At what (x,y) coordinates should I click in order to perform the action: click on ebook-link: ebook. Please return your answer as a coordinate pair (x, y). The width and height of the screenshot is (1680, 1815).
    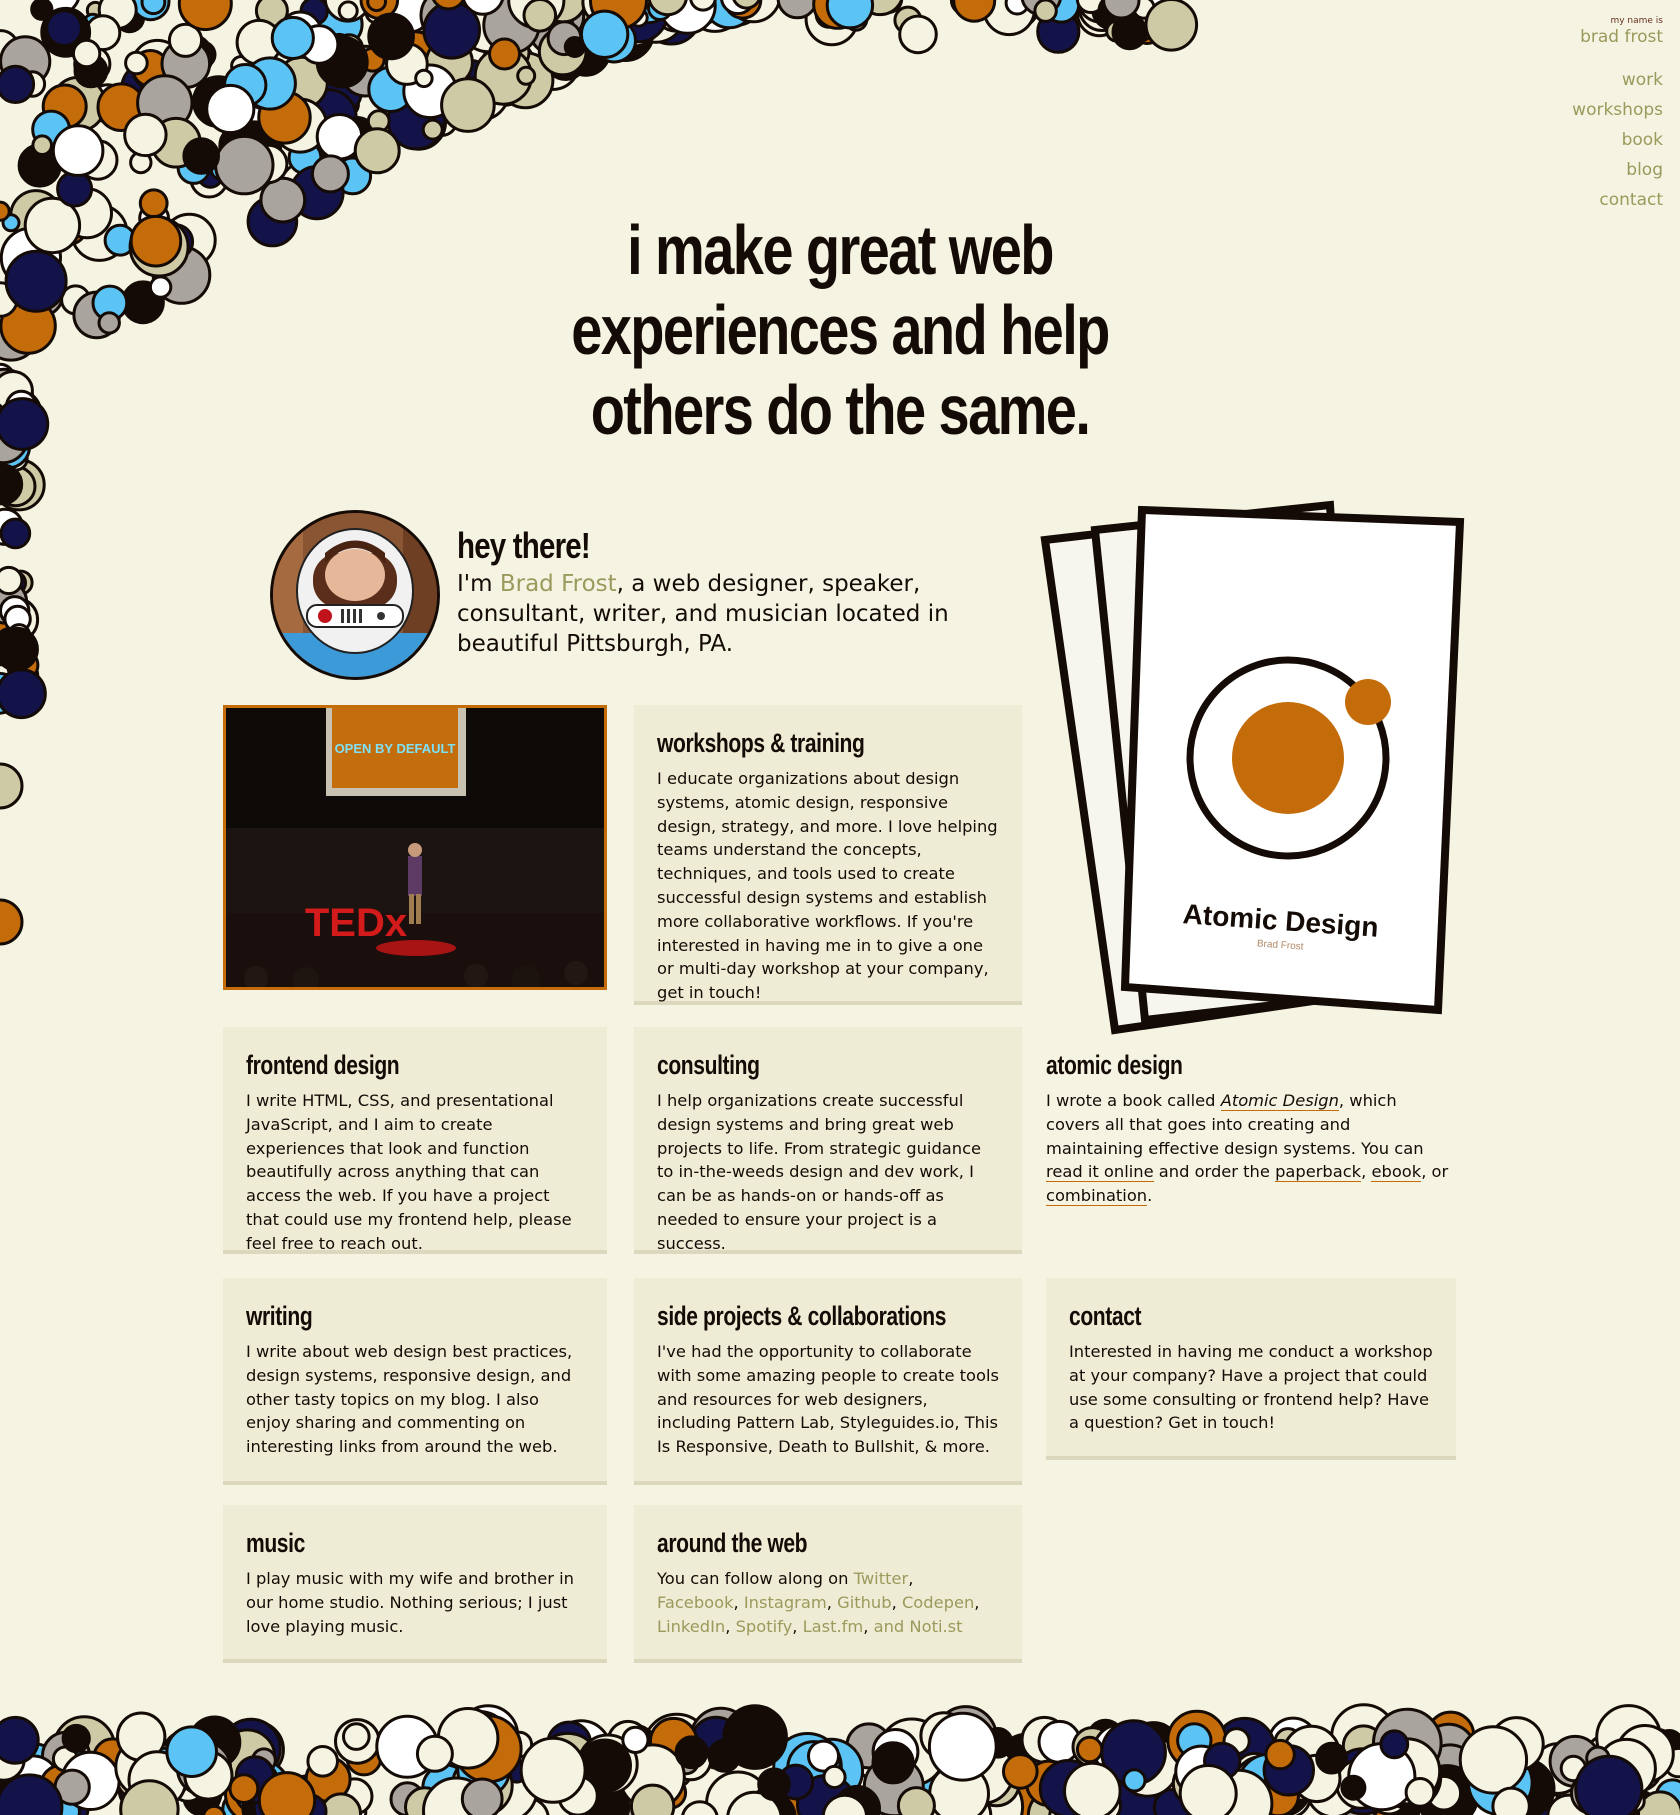
    Looking at the image, I should click on (1396, 1172).